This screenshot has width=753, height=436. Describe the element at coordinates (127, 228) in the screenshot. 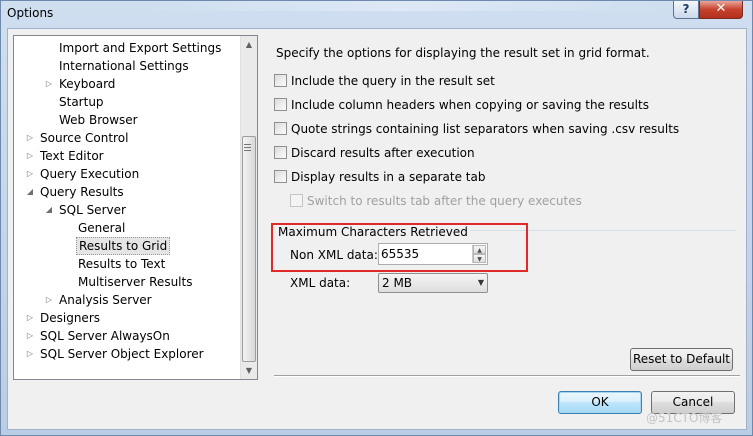

I see `tree-item: General` at that location.